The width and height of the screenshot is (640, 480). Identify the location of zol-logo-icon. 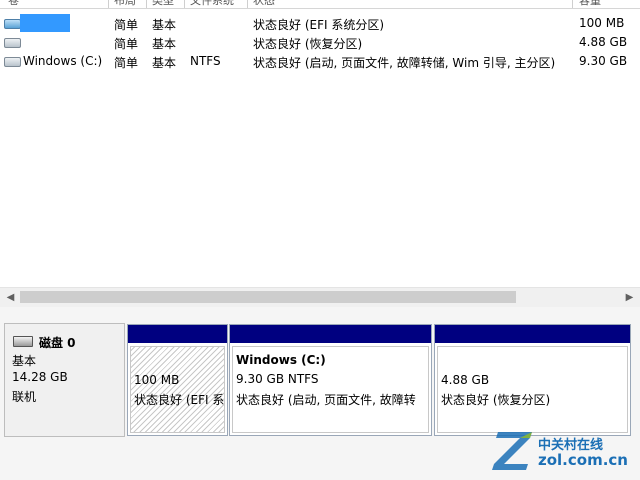
(512, 451).